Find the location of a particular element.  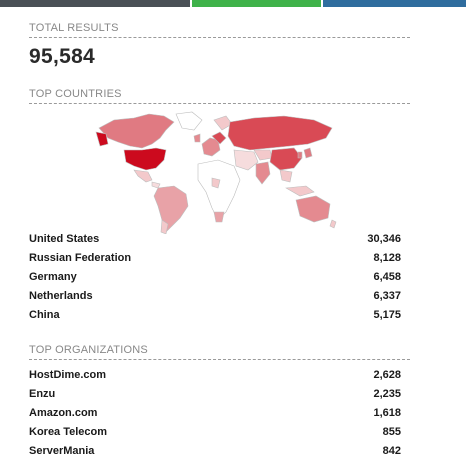

map-canada is located at coordinates (136, 131).